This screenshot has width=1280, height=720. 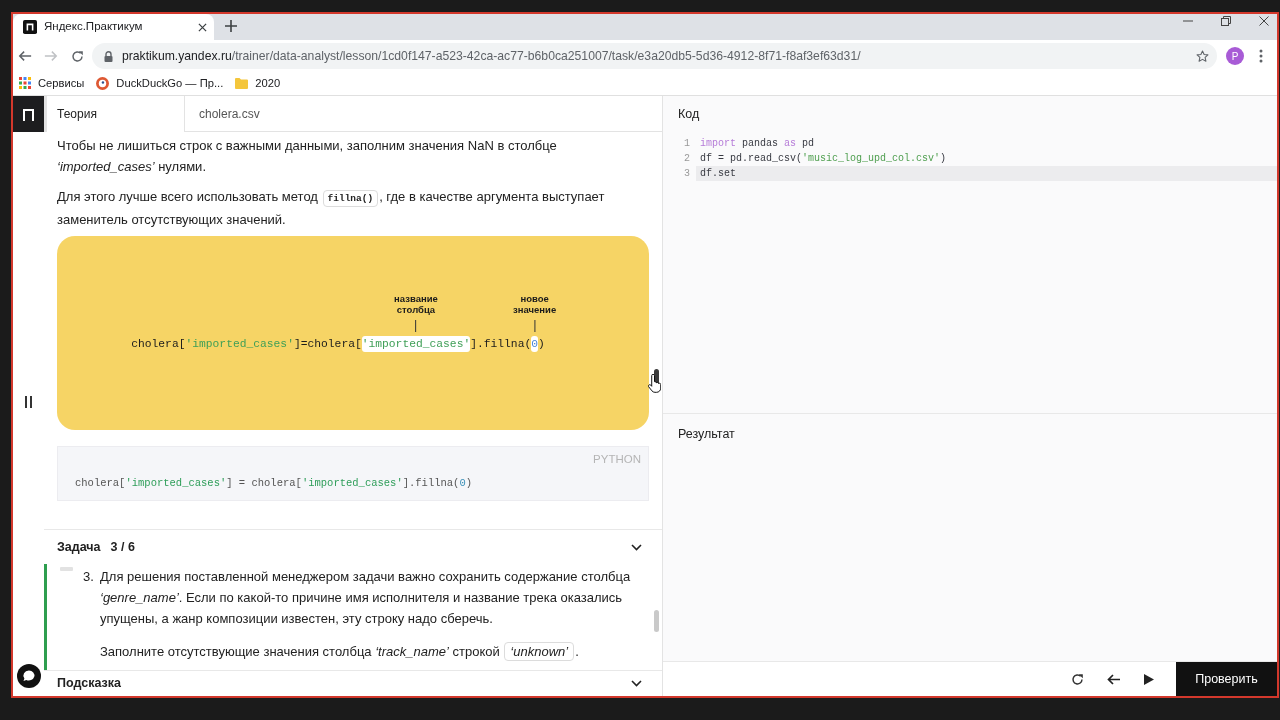 I want to click on callout-label: новое значение, so click(x=535, y=304).